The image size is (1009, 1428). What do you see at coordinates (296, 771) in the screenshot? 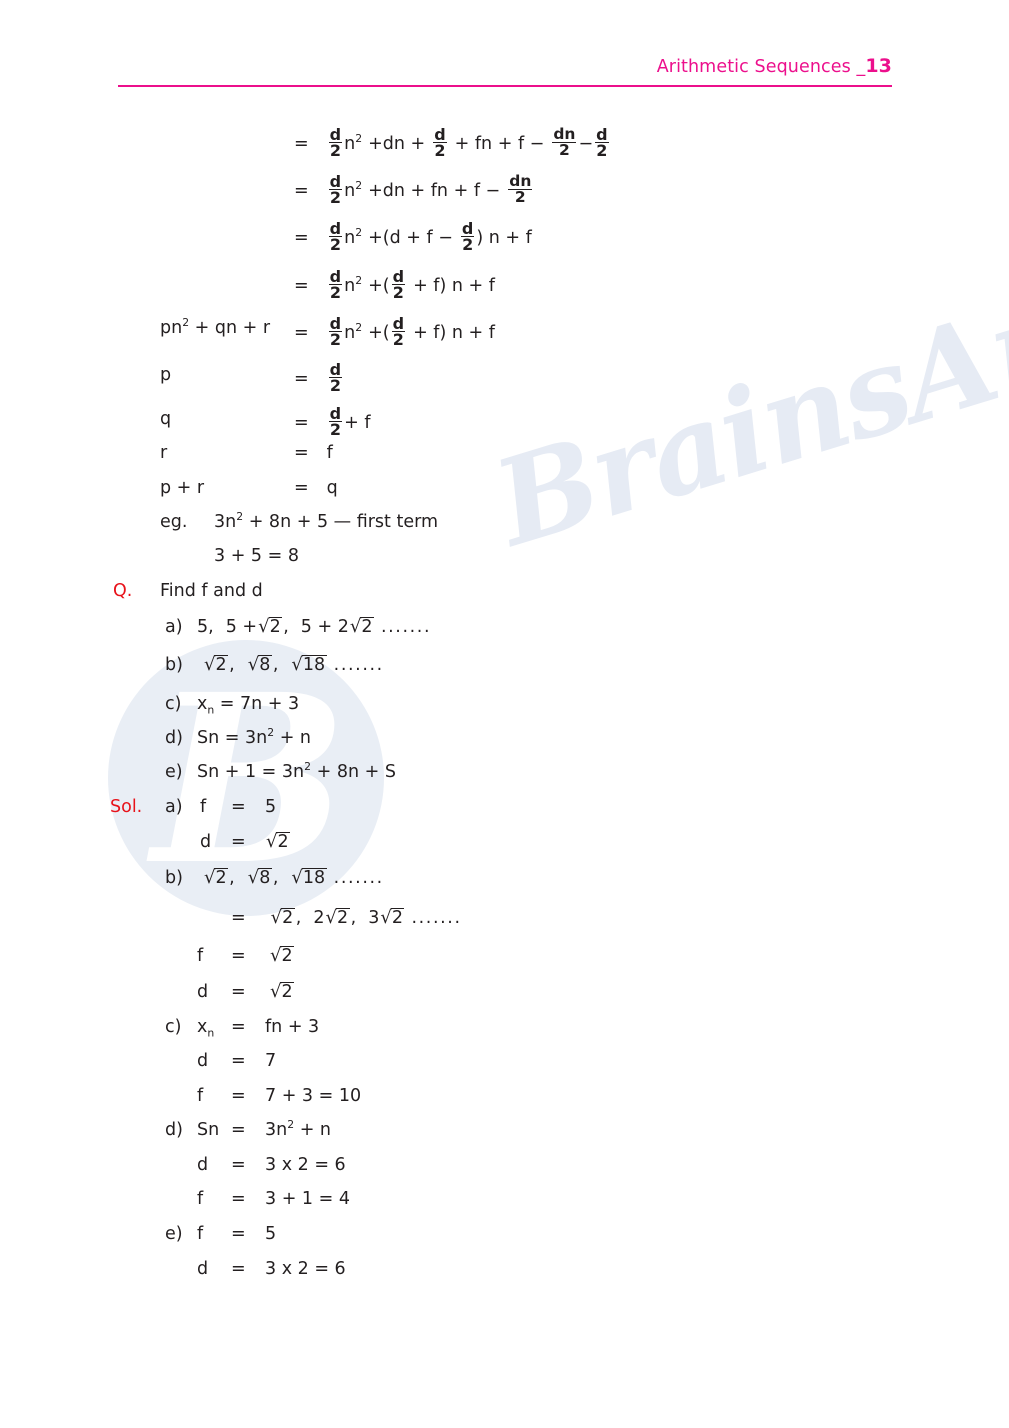
I see `question-item-e: Sn + 1 = 3n2 + 8n + S` at bounding box center [296, 771].